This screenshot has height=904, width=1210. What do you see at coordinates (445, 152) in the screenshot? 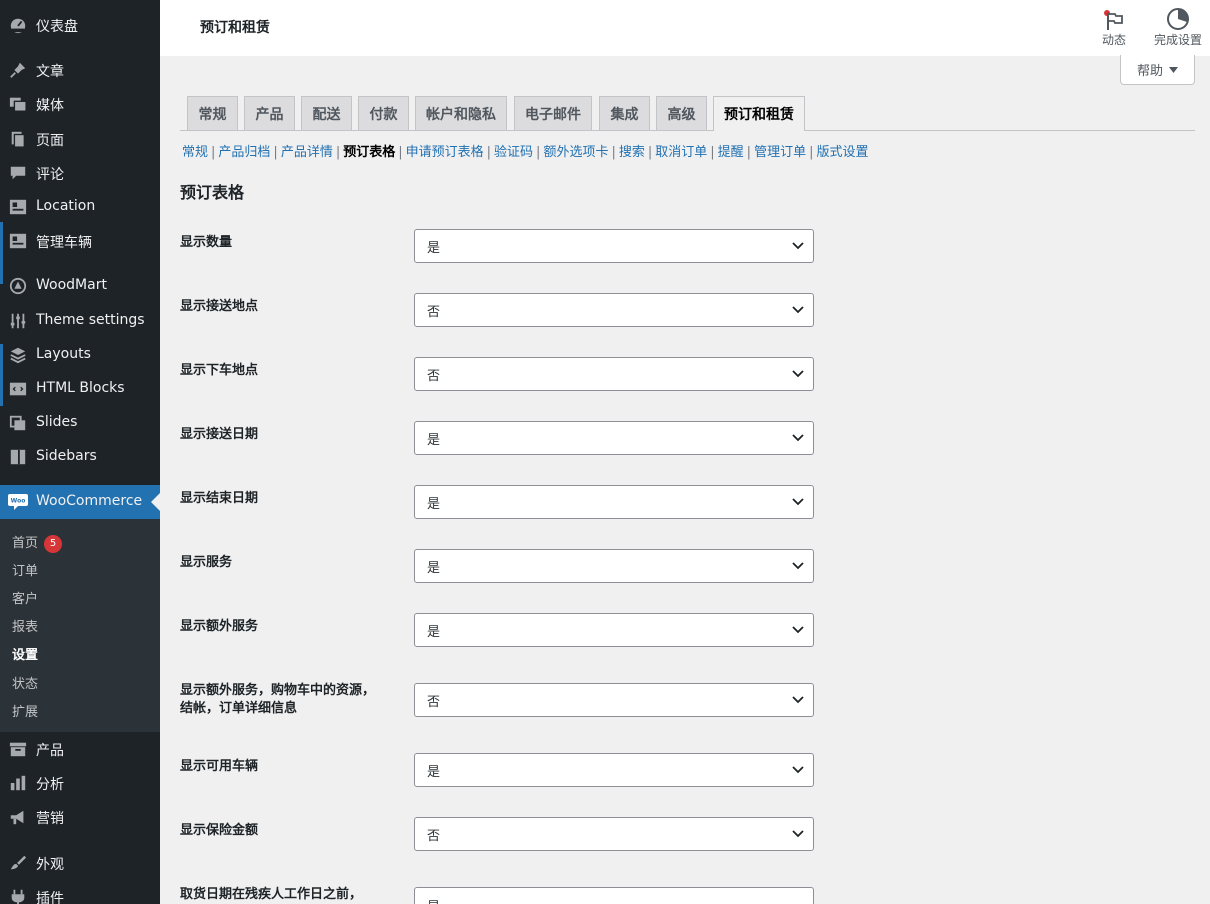
I see `subnav-request-booking-form: 申请预订表格` at bounding box center [445, 152].